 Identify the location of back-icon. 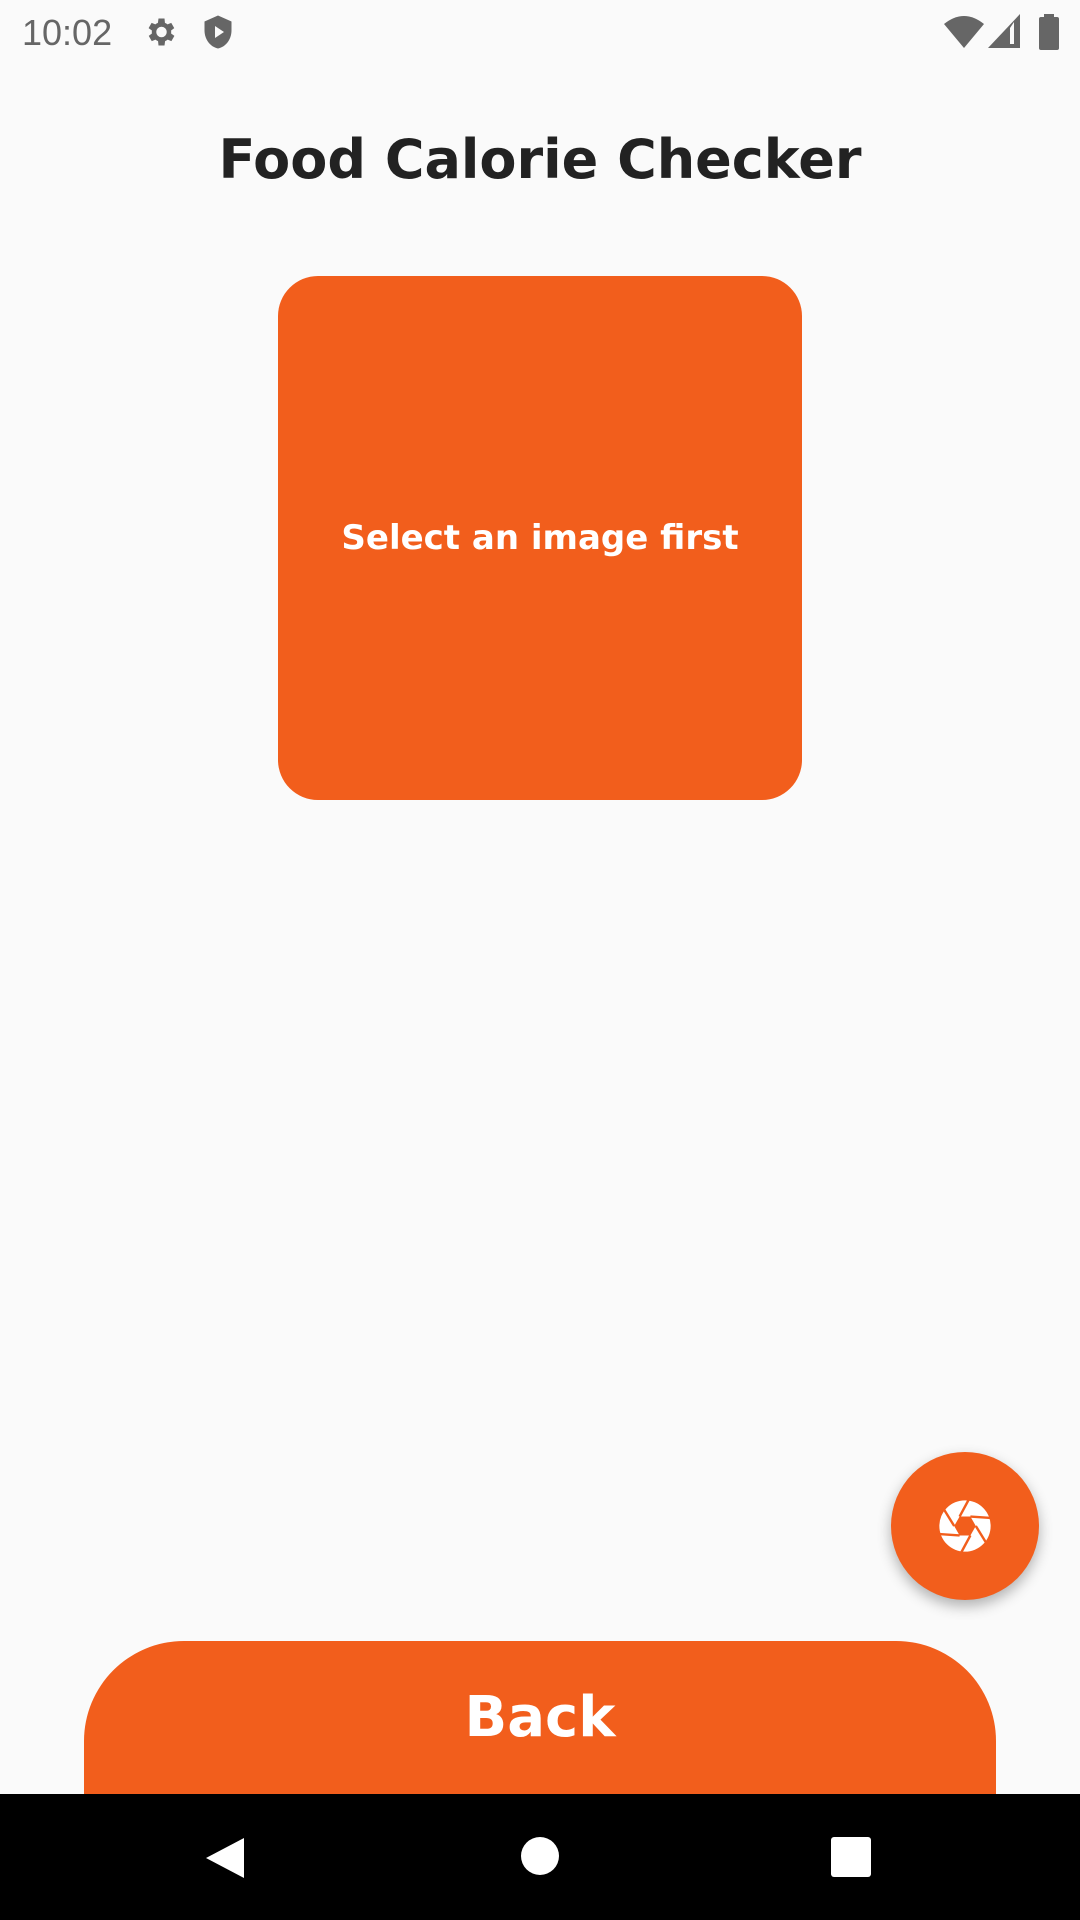
(225, 1858).